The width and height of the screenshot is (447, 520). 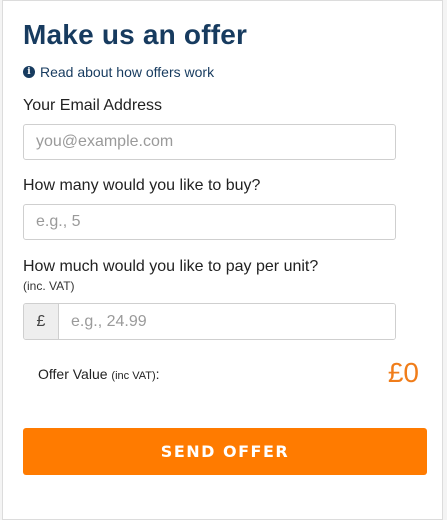 I want to click on offer-value-amount: £0, so click(x=403, y=372).